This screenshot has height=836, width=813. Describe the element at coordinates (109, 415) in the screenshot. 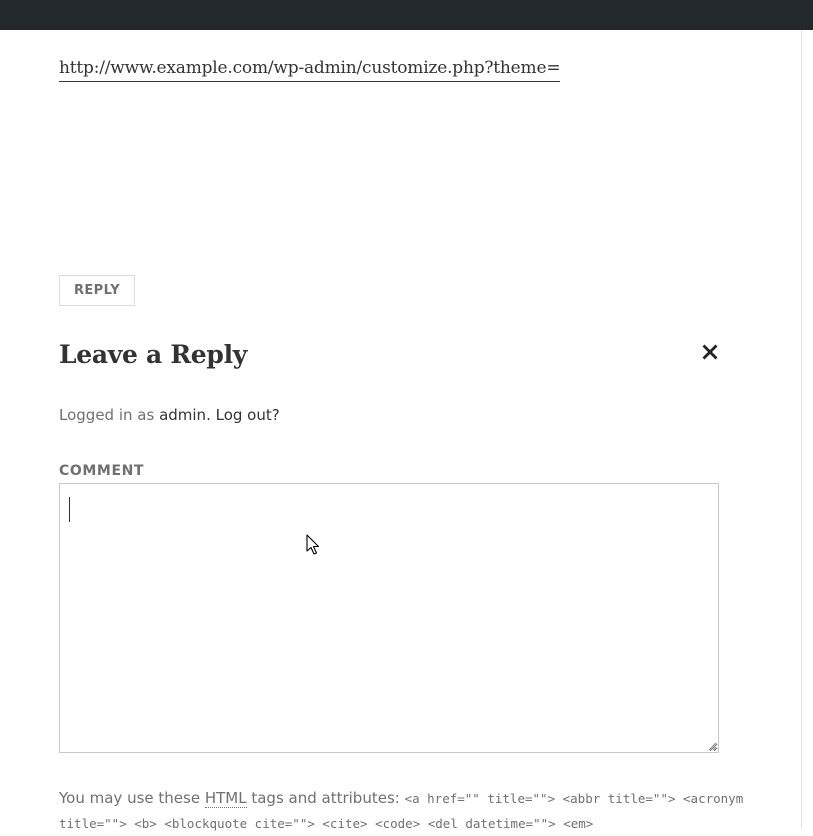

I see `logged-in-prefix: Logged in as` at that location.